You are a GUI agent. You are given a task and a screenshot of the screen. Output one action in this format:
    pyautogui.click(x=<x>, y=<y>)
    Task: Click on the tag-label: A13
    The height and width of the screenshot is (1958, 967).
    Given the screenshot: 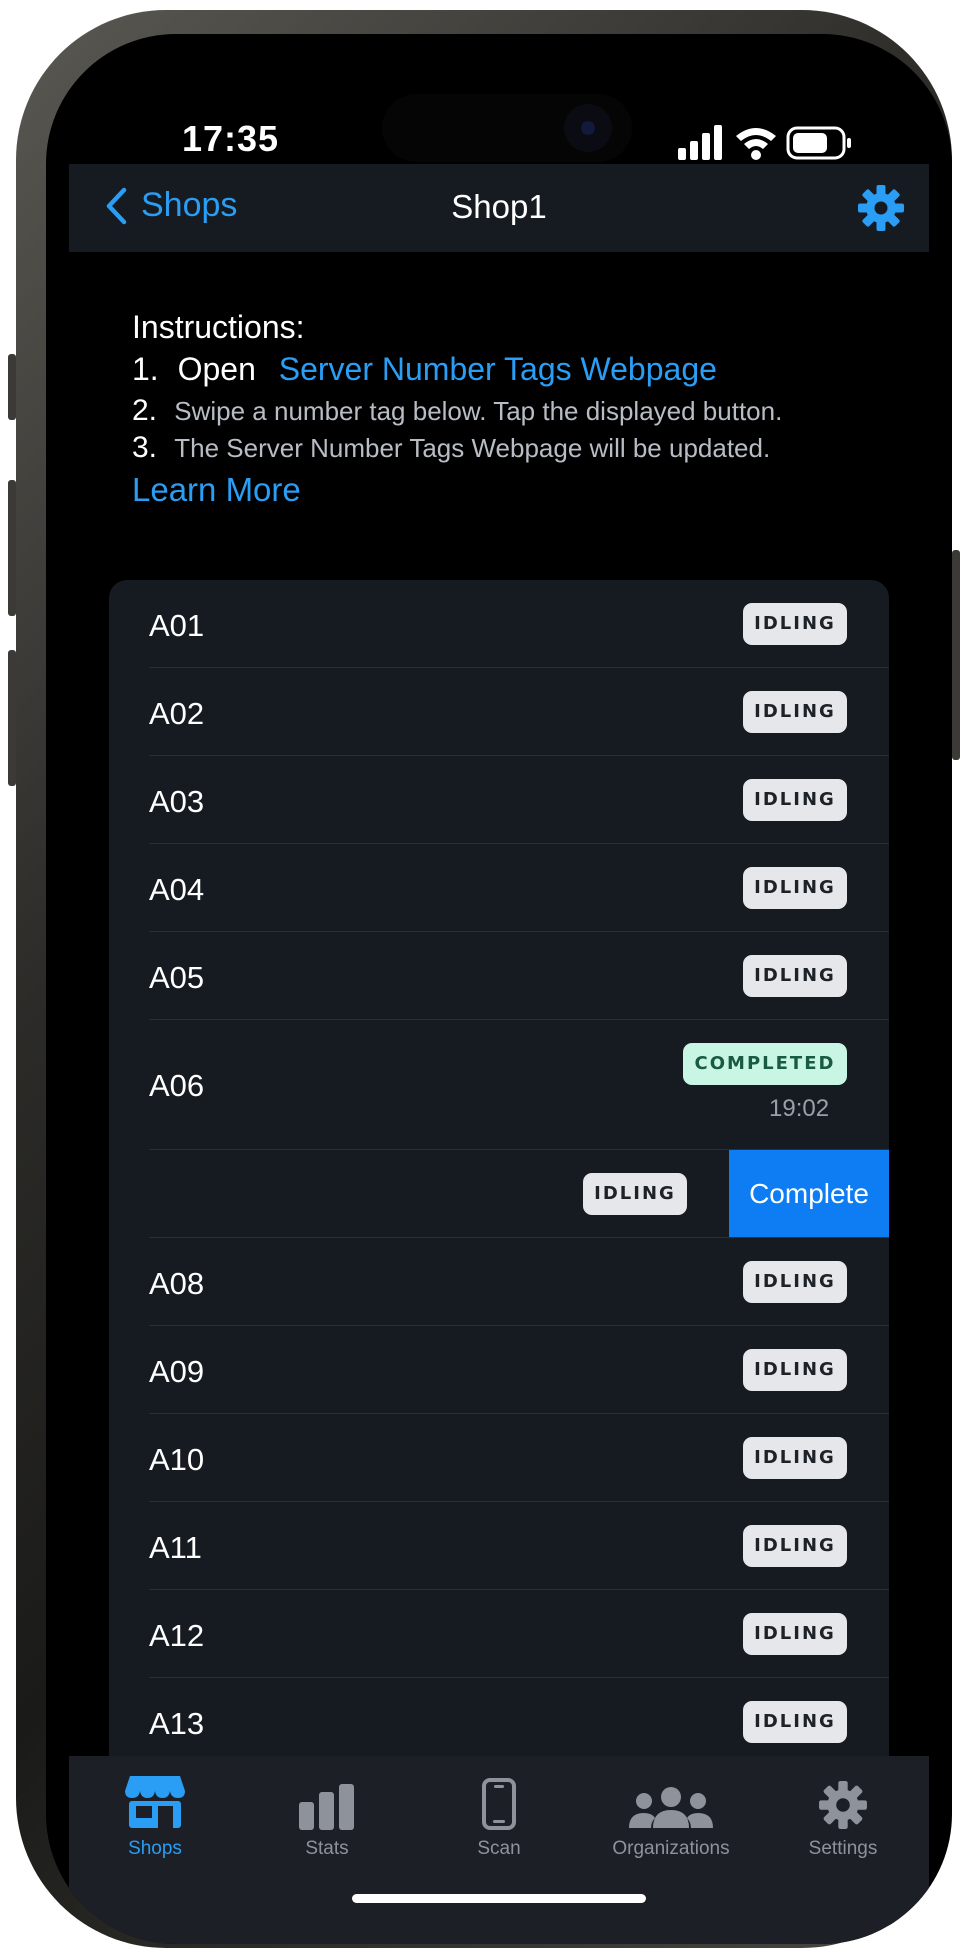 What is the action you would take?
    pyautogui.click(x=177, y=1723)
    